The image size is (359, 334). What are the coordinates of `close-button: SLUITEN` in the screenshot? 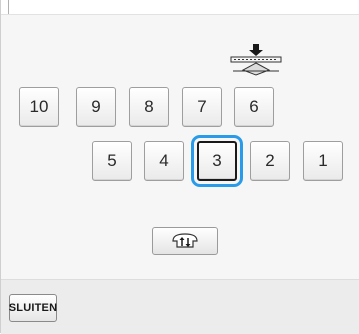 It's located at (33, 308).